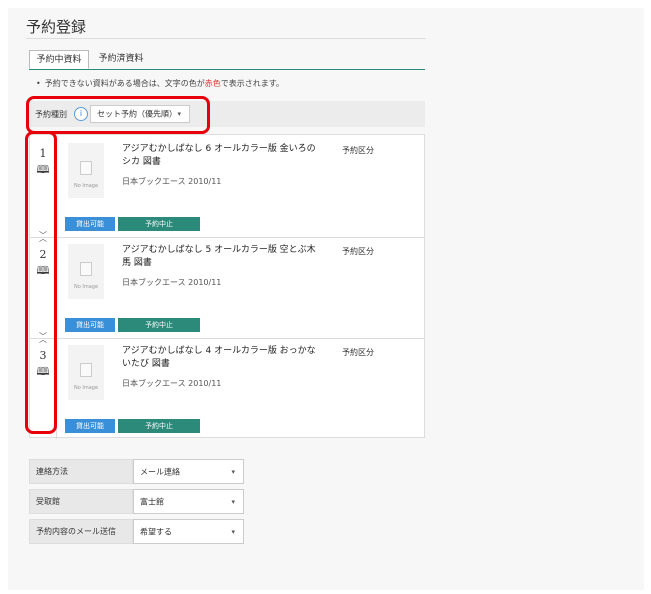  Describe the element at coordinates (81, 501) in the screenshot. I see `pickup-library-label: 受取館` at that location.